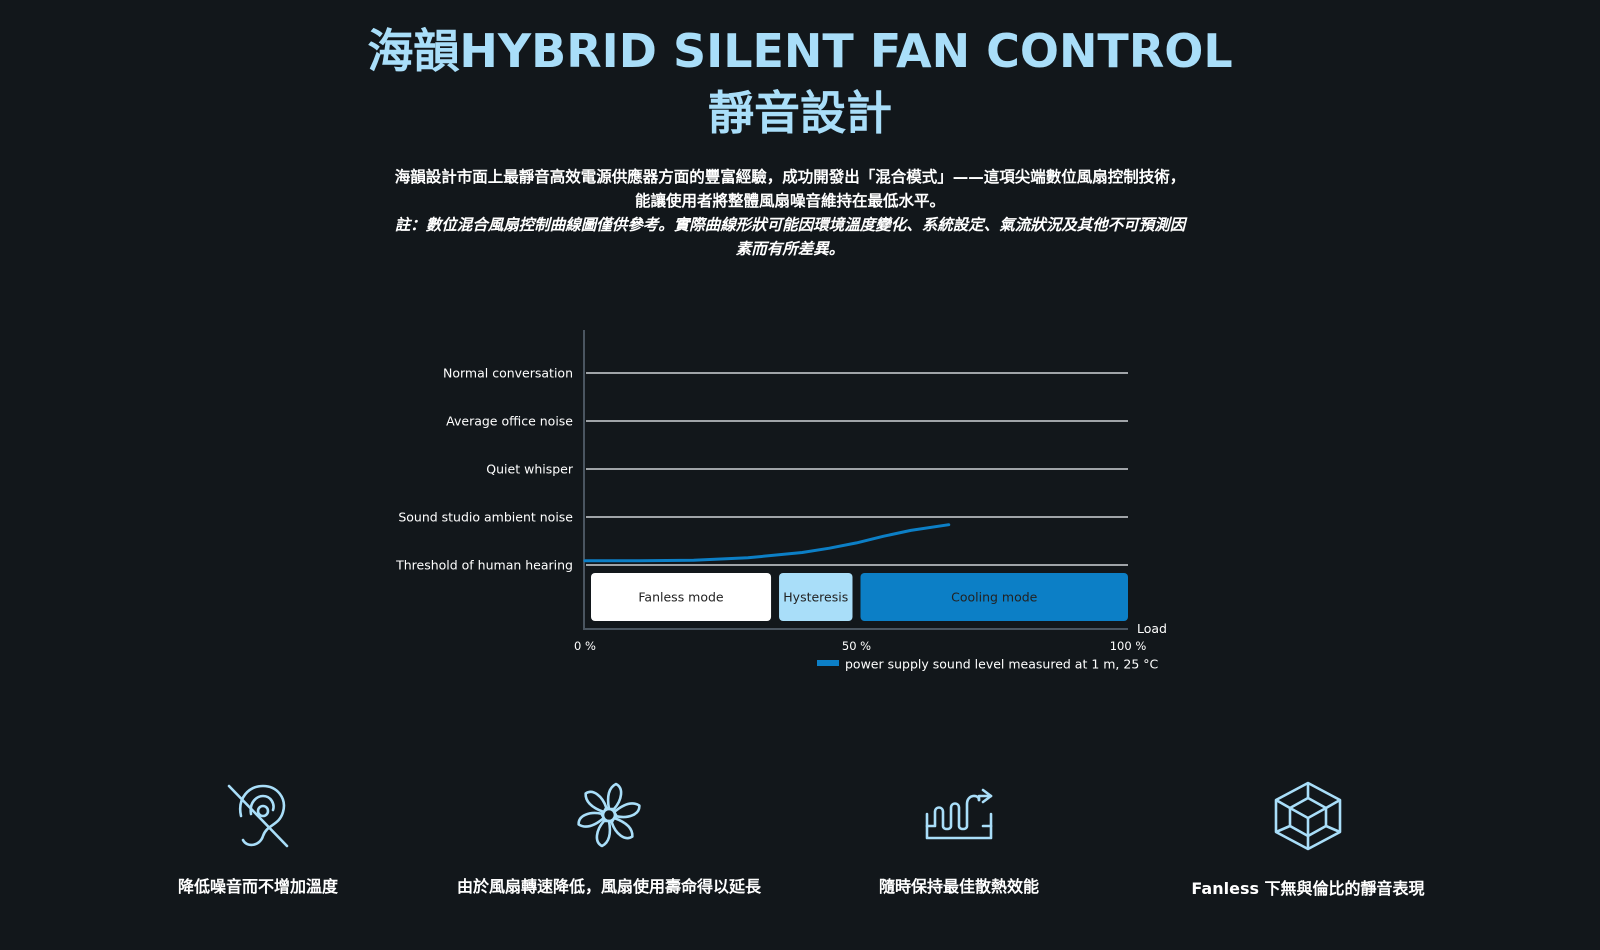 This screenshot has height=950, width=1600. I want to click on feature-item: Fanless 下無與倫比的靜音表現, so click(1308, 840).